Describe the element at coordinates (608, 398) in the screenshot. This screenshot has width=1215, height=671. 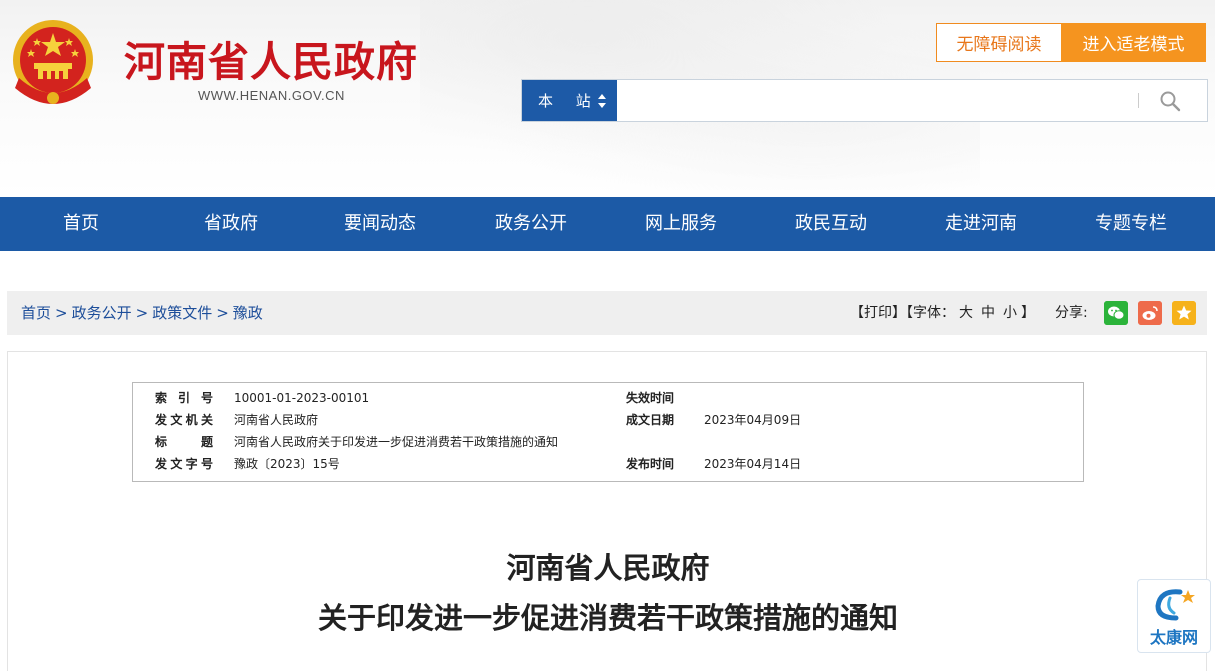
I see `table-row: 索引号 10001-01-2023-00101 失效时间` at that location.